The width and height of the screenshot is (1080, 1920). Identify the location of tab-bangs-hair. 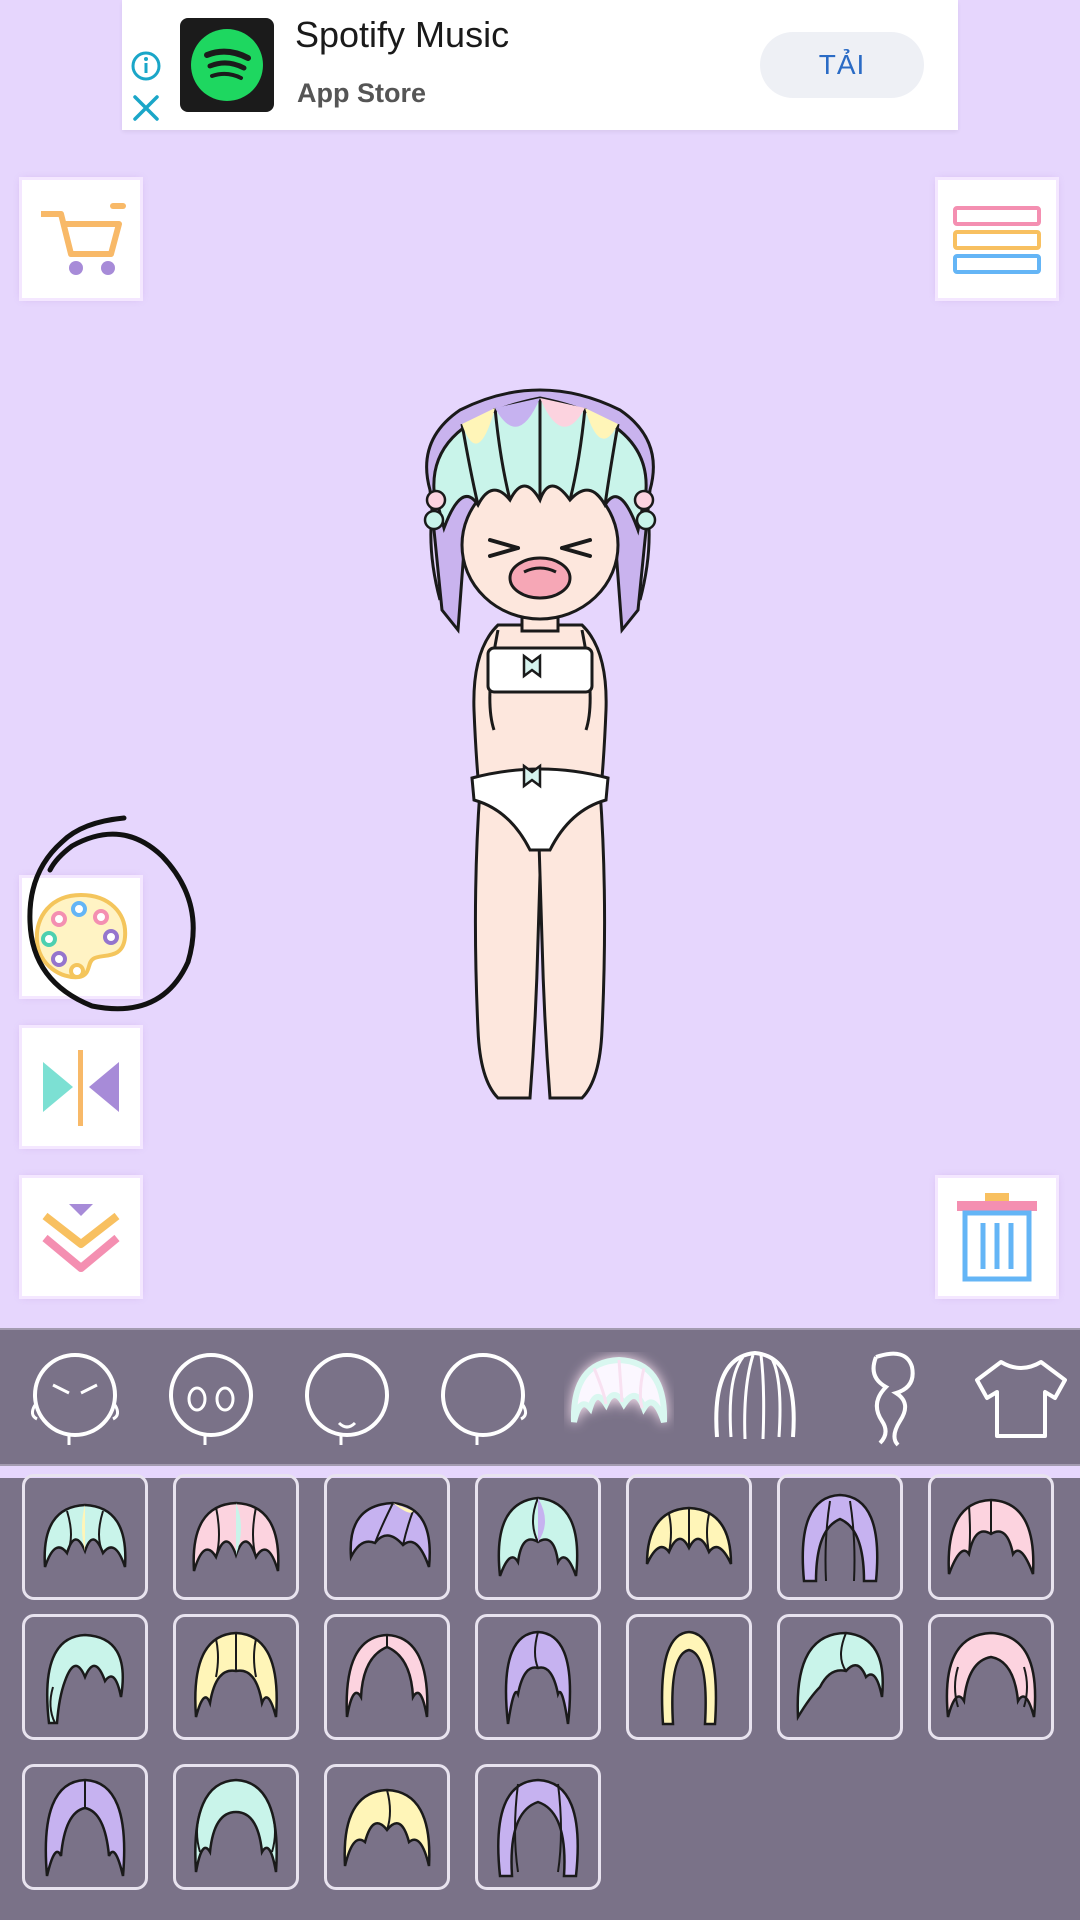
(619, 1397).